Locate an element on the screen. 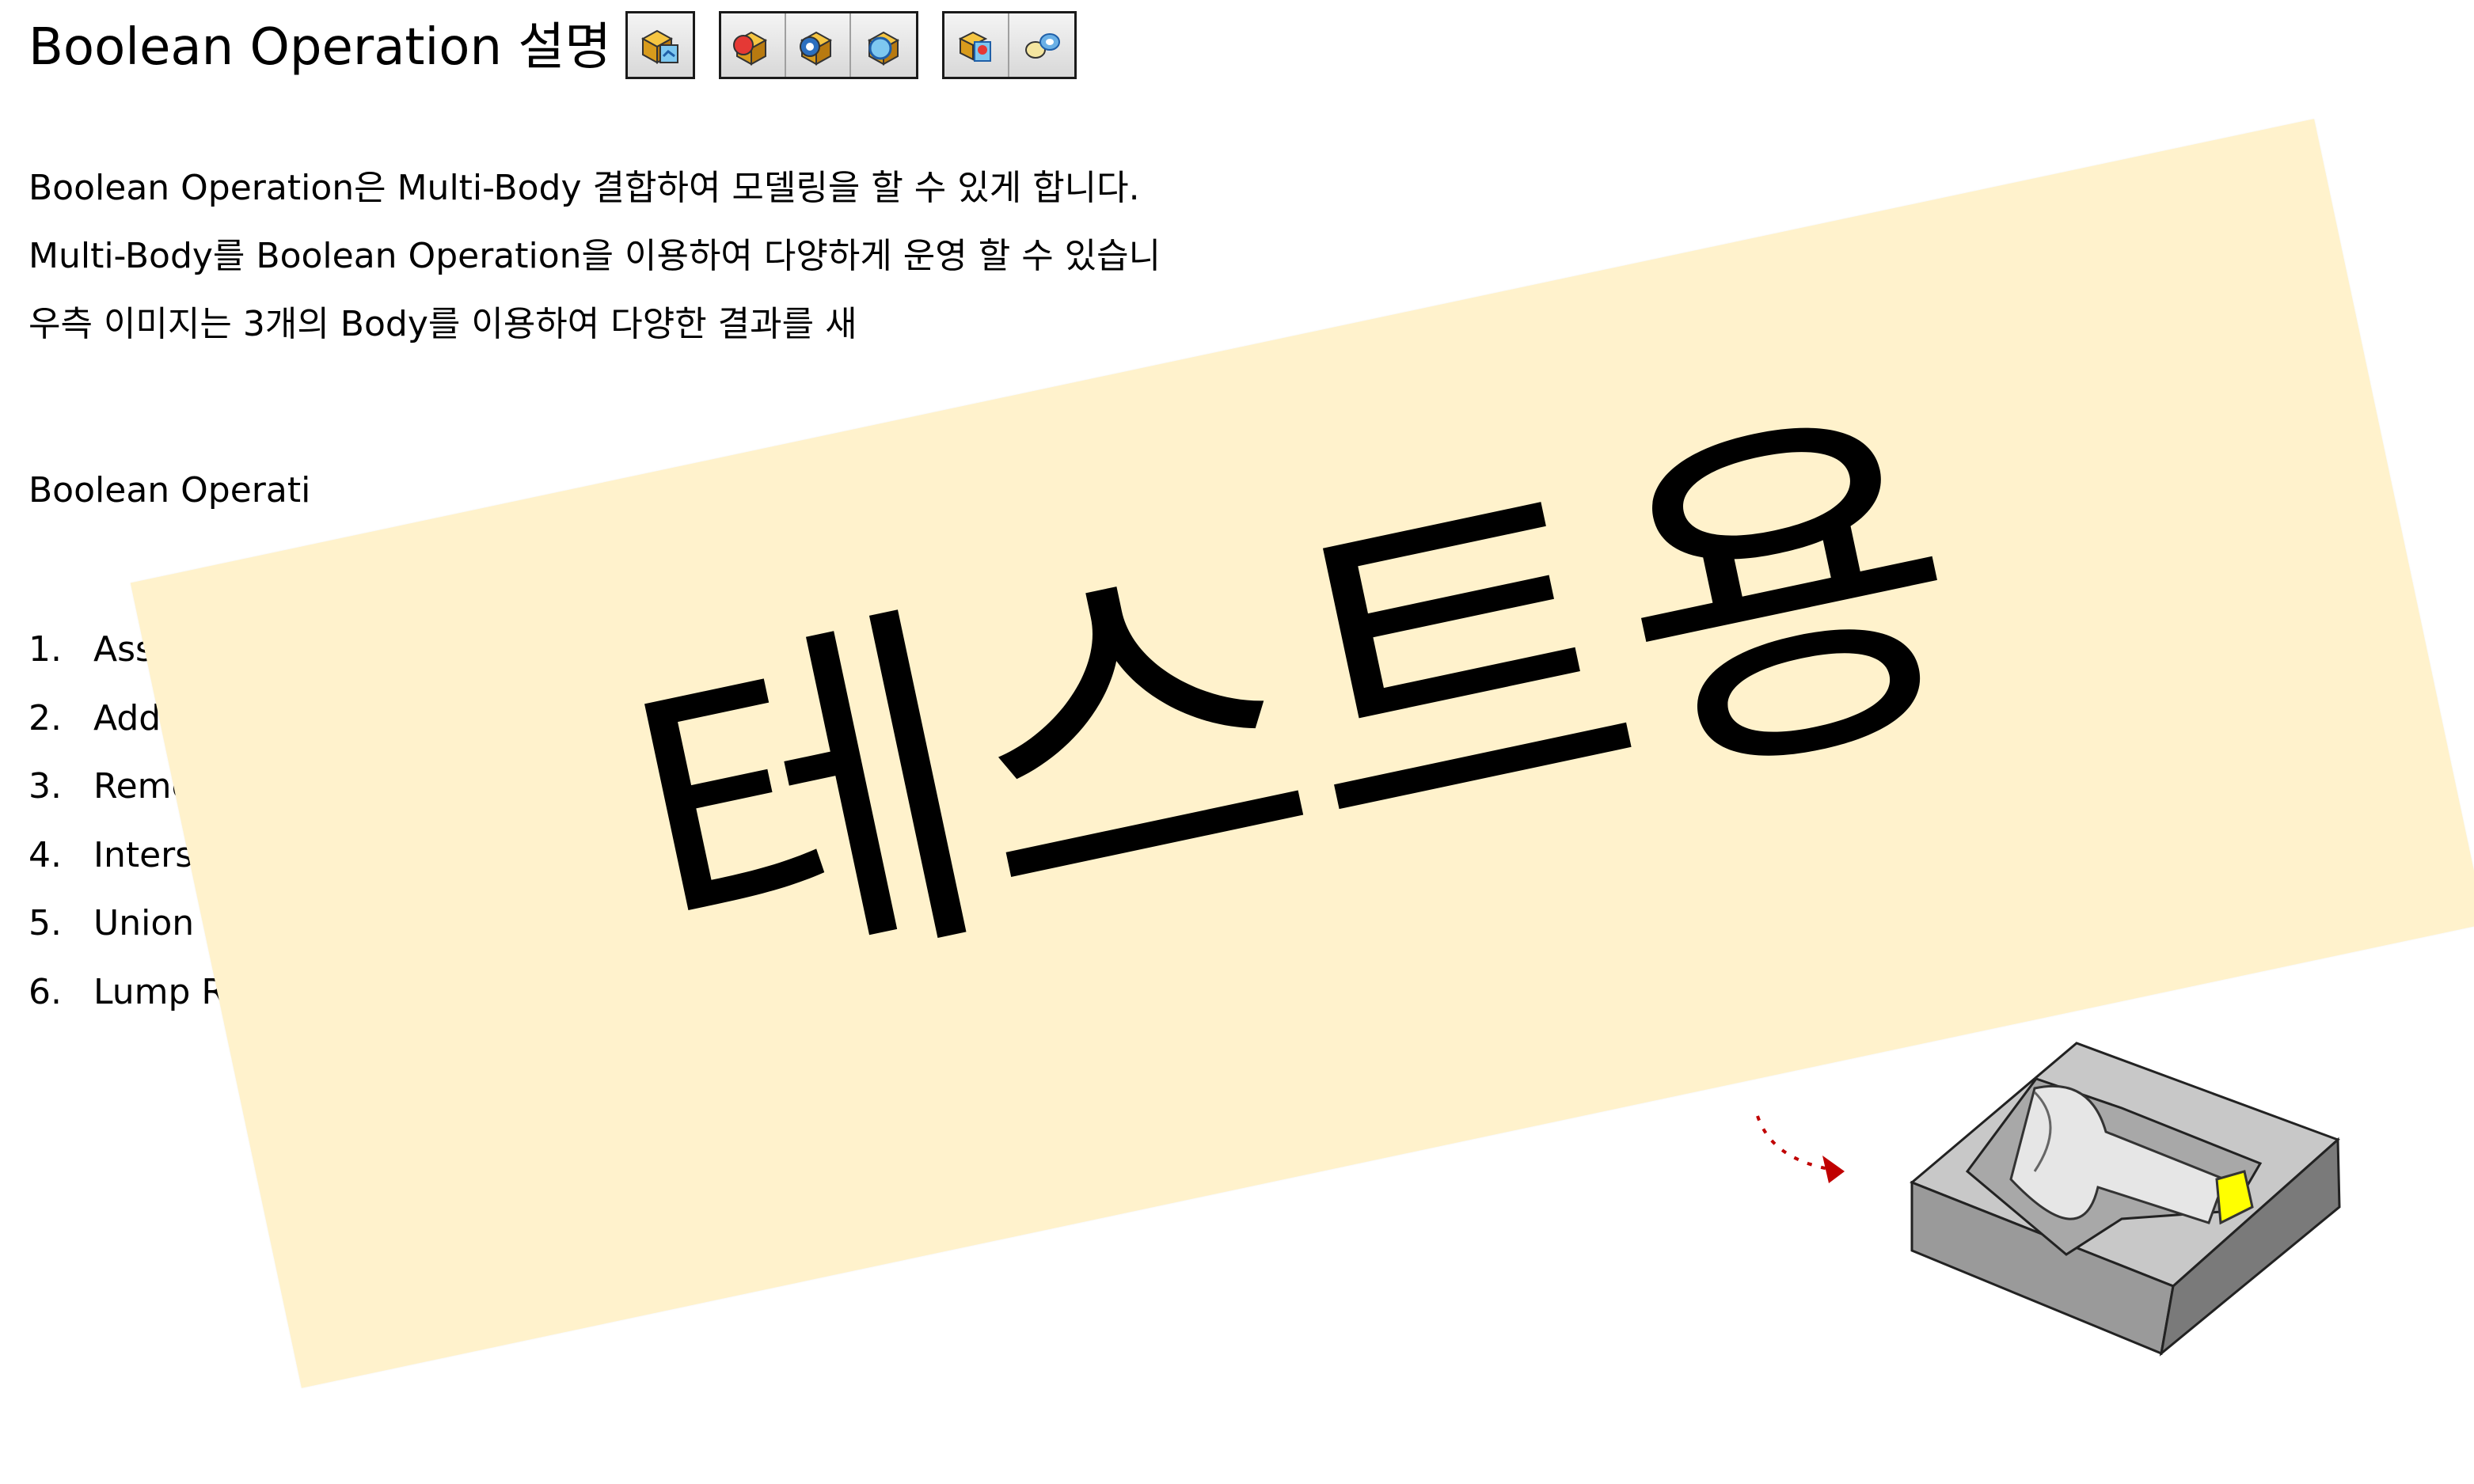 The height and width of the screenshot is (1484, 2474). remove-icon is located at coordinates (817, 48).